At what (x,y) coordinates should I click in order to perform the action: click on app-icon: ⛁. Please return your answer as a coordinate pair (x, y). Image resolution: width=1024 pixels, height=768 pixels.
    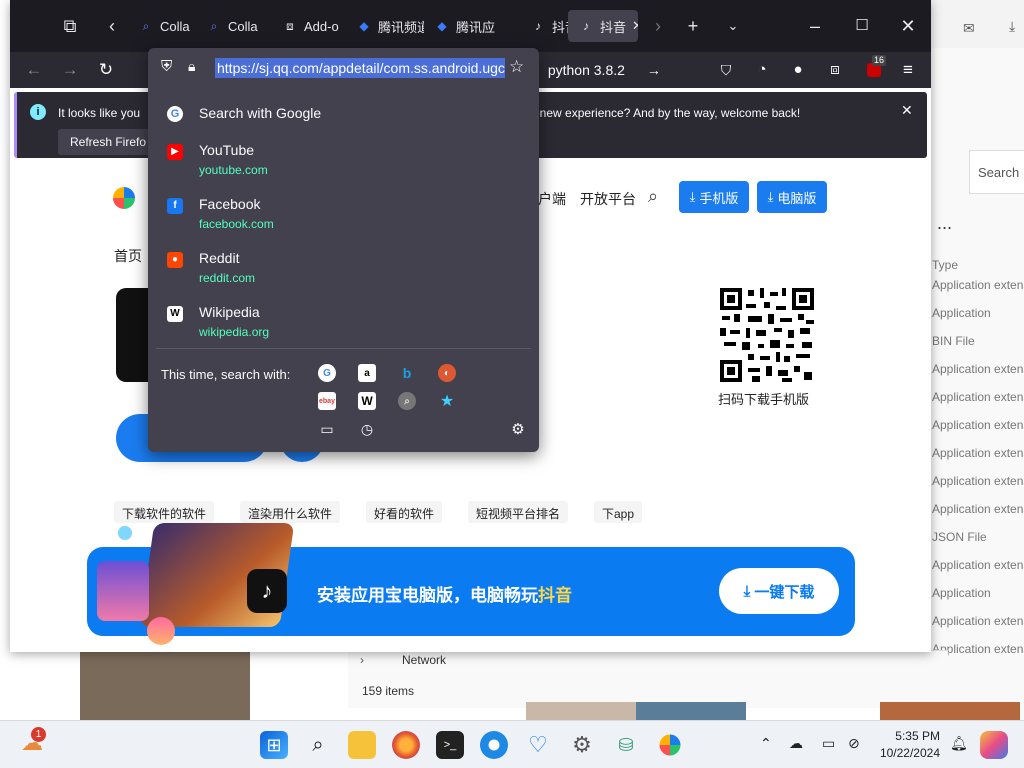
    Looking at the image, I should click on (626, 745).